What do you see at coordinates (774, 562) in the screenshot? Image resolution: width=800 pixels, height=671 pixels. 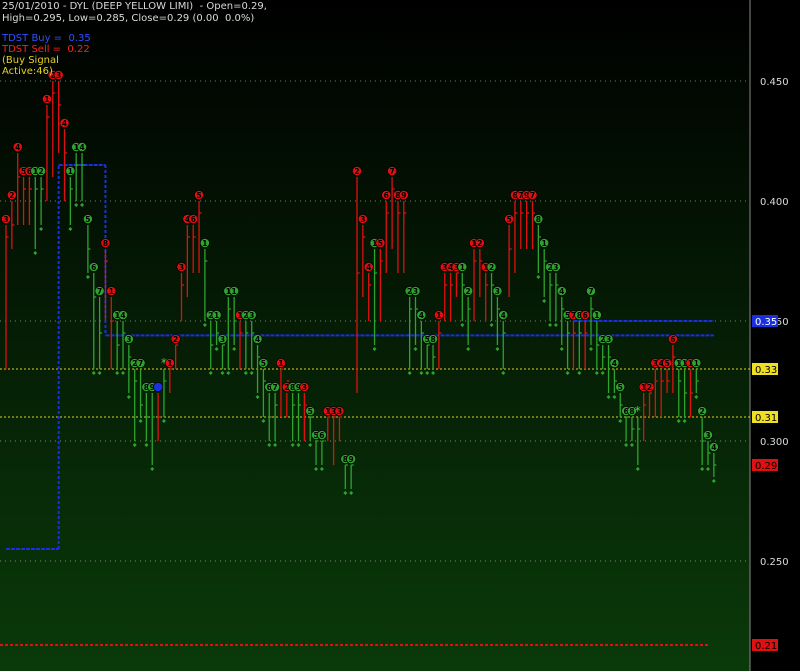 I see `y-tick-label: 0.250` at bounding box center [774, 562].